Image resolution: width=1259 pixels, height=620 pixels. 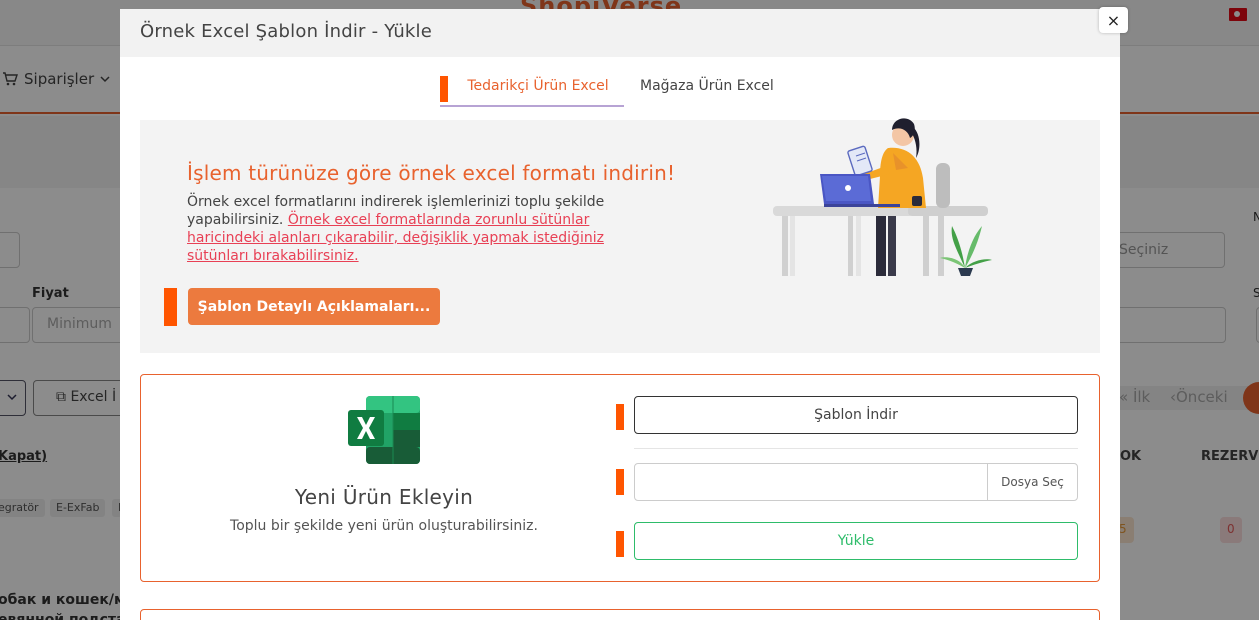 I want to click on upload-button: Yükle, so click(x=856, y=541).